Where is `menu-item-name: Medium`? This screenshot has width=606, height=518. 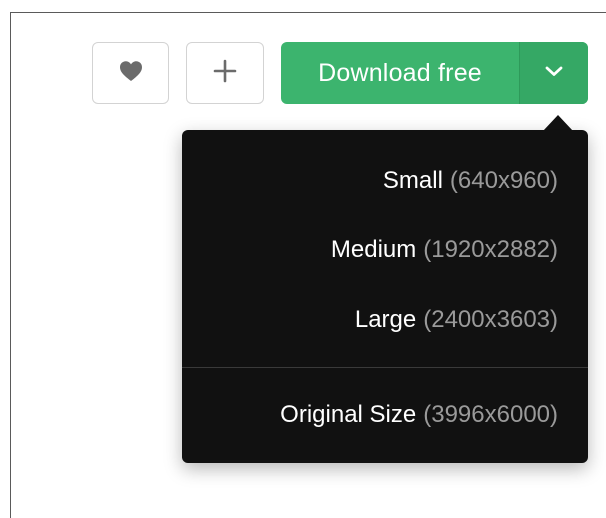 menu-item-name: Medium is located at coordinates (373, 249).